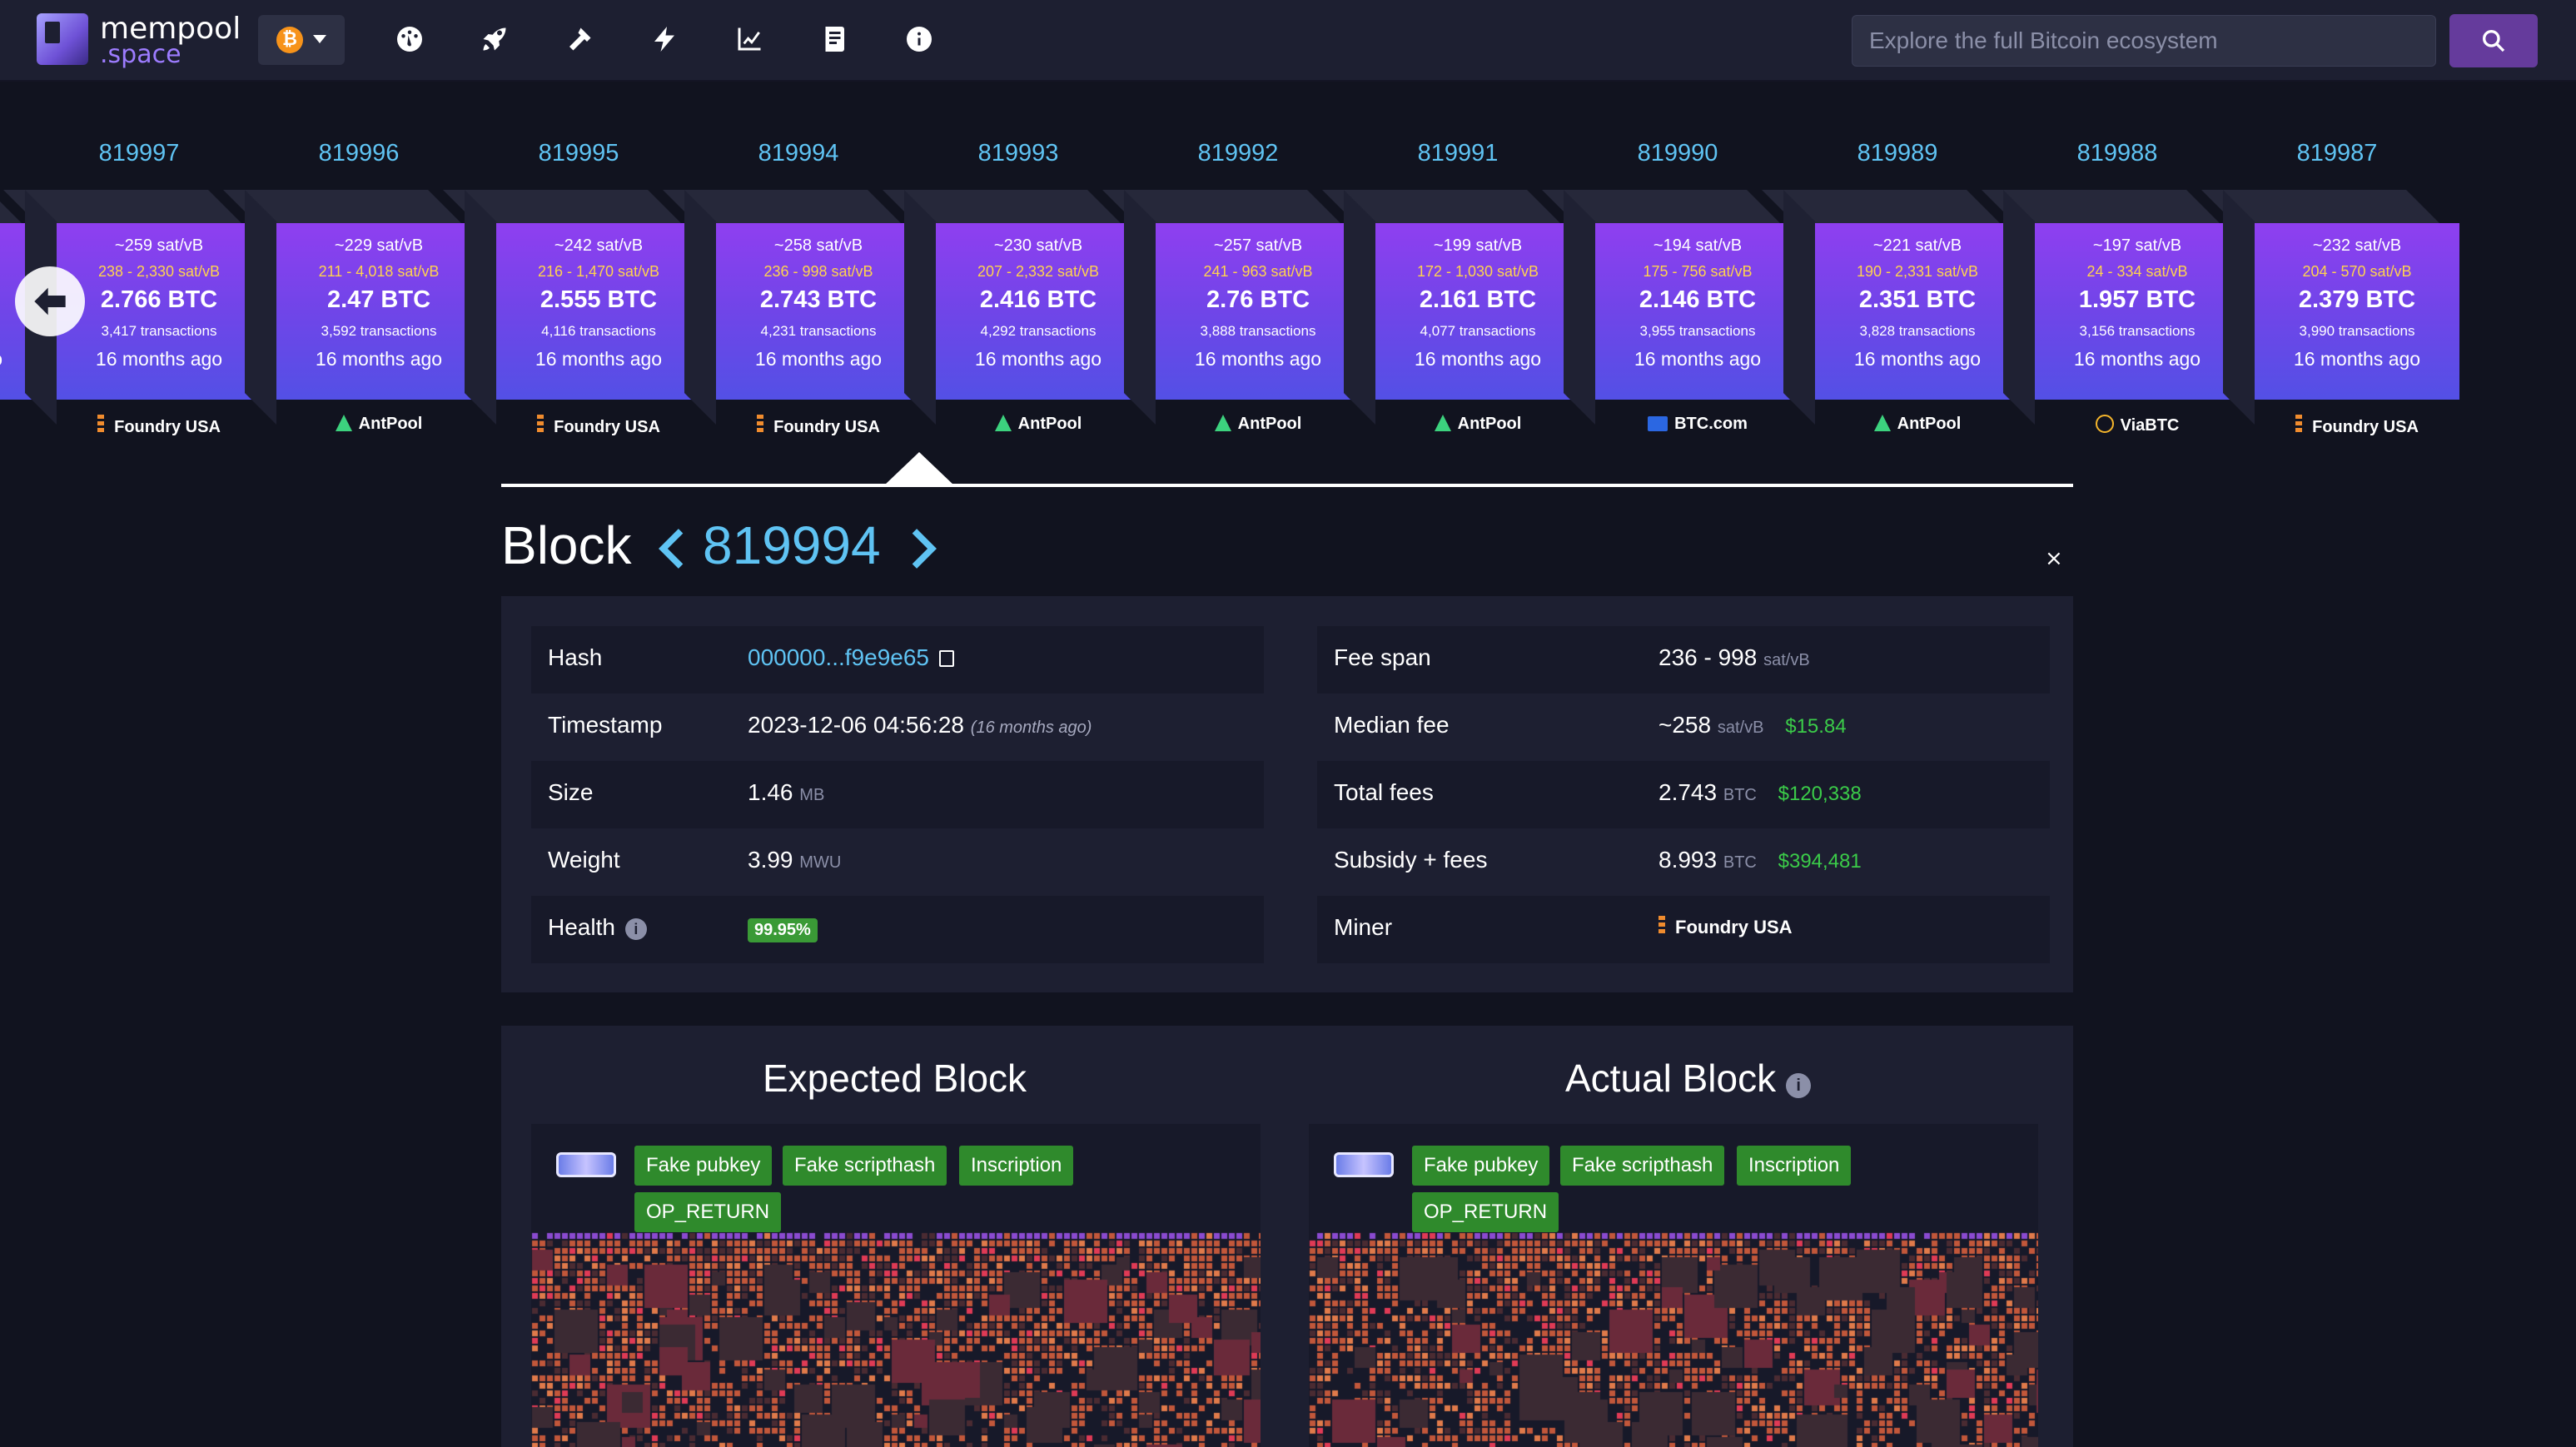 The width and height of the screenshot is (2576, 1447). Describe the element at coordinates (2117, 153) in the screenshot. I see `block-height-link: 819988` at that location.